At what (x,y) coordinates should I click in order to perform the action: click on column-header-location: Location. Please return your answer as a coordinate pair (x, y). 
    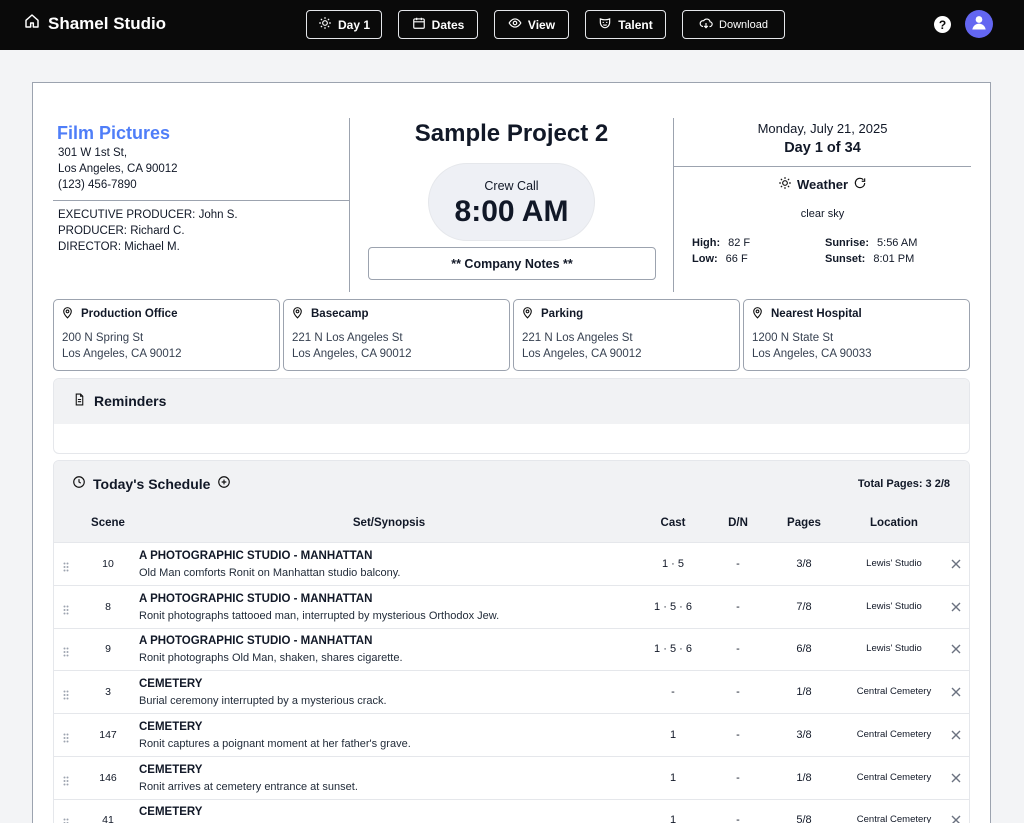
    Looking at the image, I should click on (894, 523).